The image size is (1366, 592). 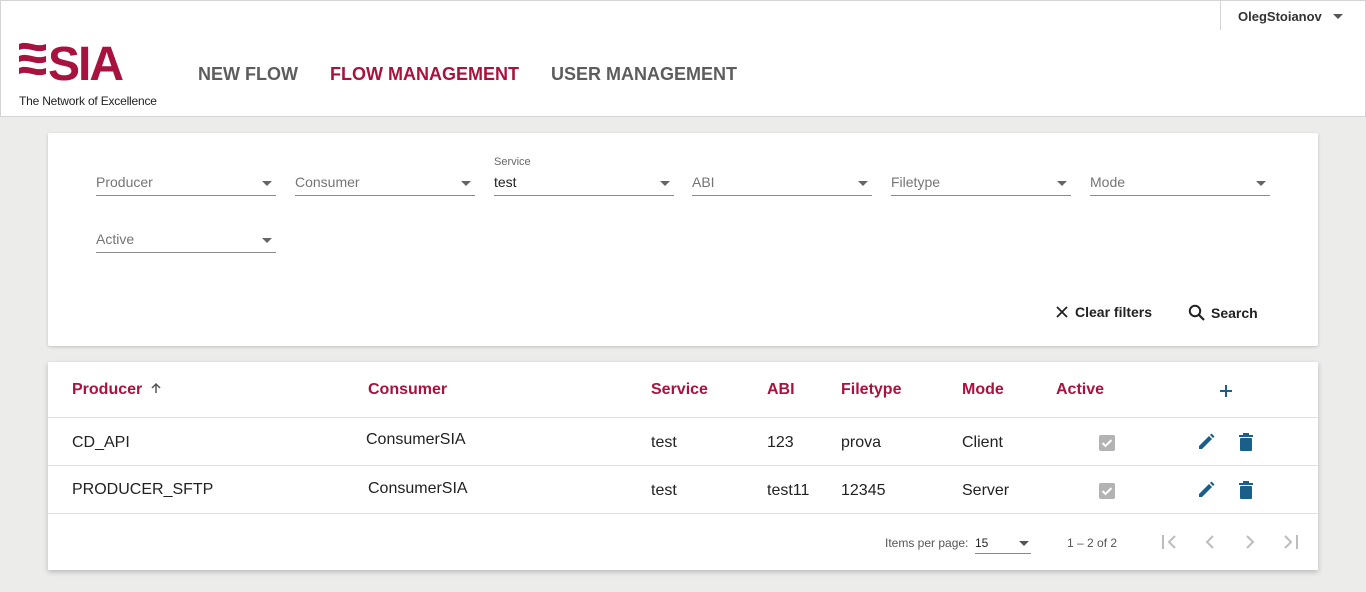 I want to click on page-range-label: 1 – 2 of 2, so click(x=1092, y=543).